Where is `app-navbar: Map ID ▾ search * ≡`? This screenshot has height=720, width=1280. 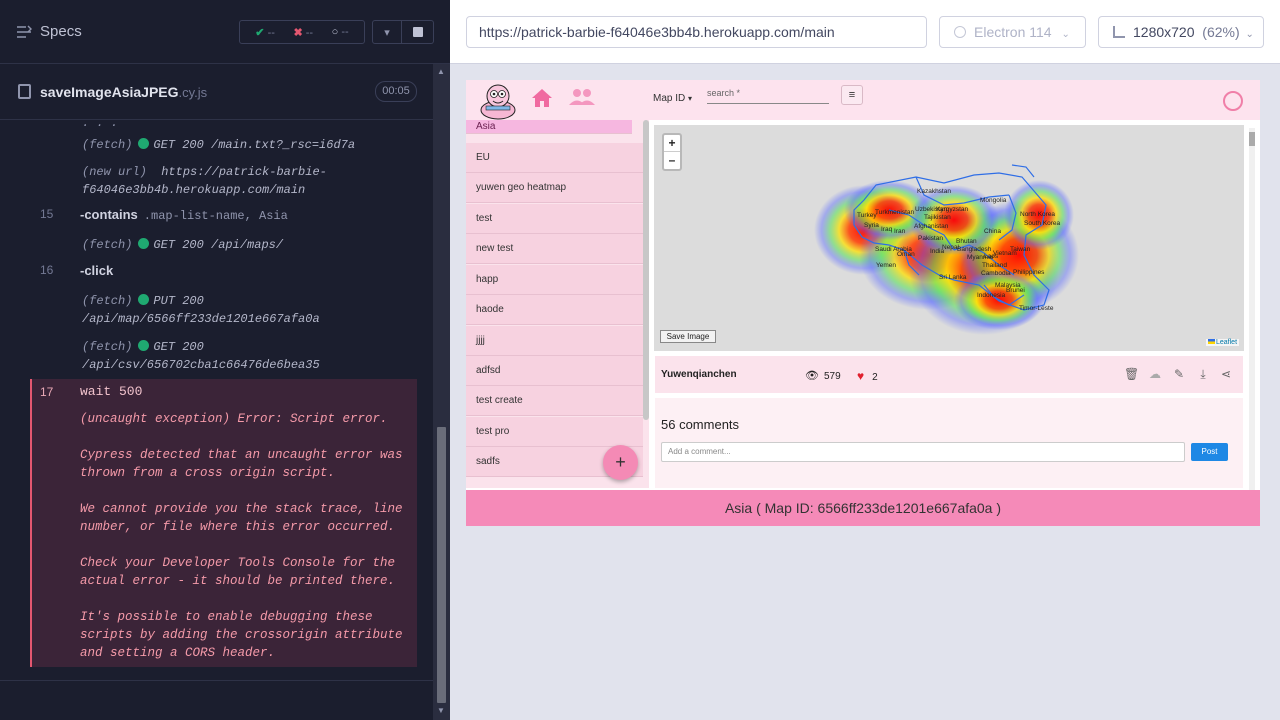
app-navbar: Map ID ▾ search * ≡ is located at coordinates (863, 100).